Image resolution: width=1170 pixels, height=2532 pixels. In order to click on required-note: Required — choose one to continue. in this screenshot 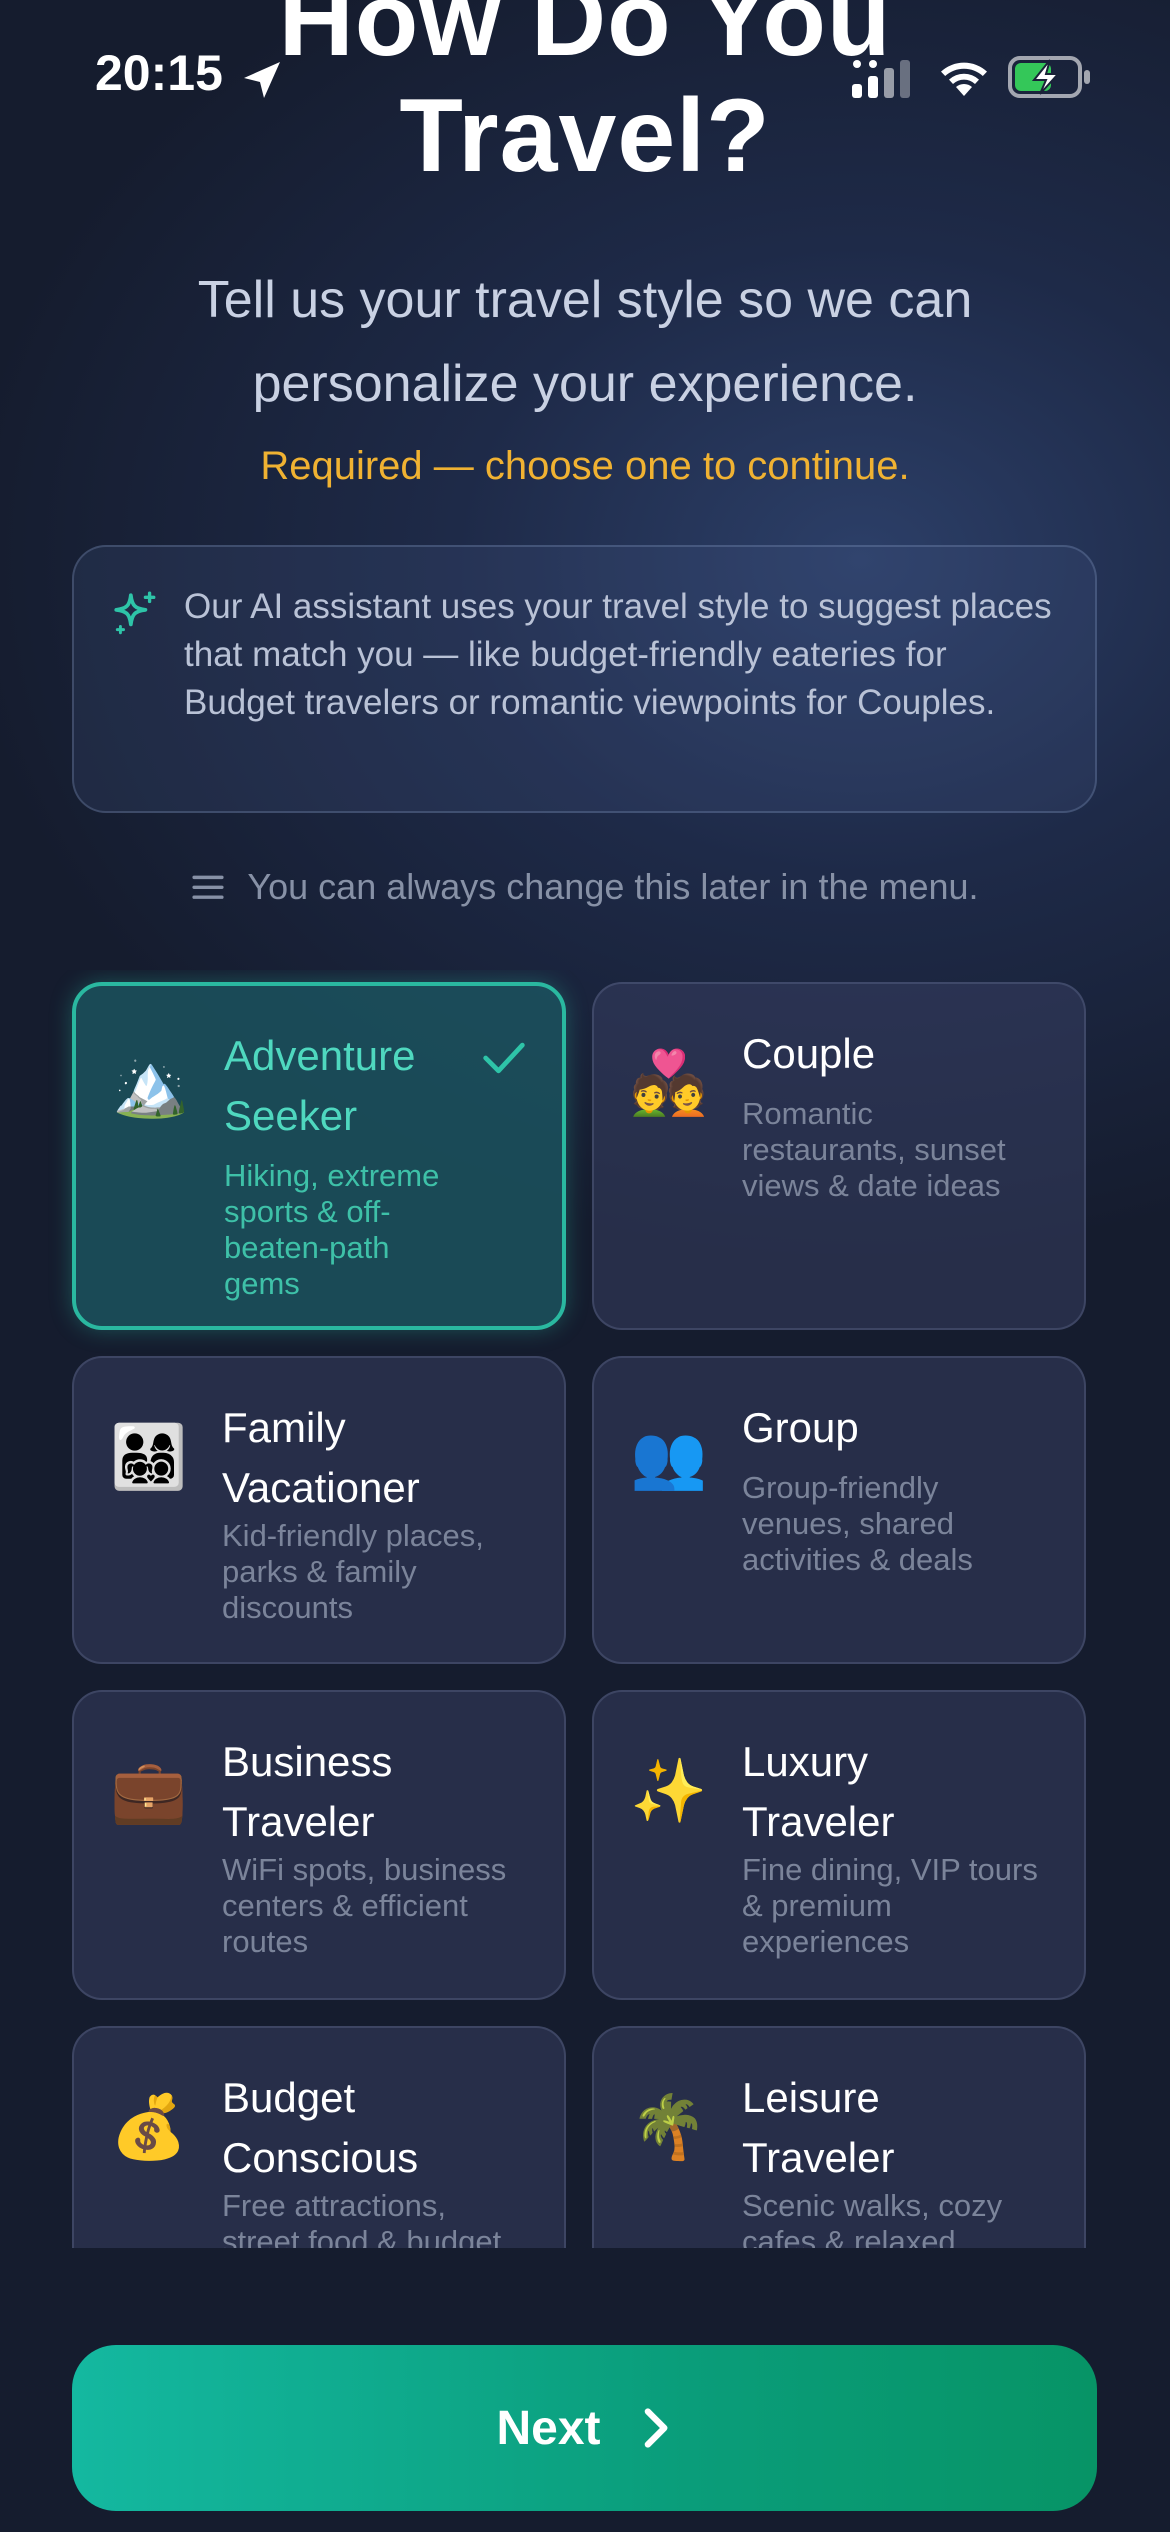, I will do `click(585, 466)`.